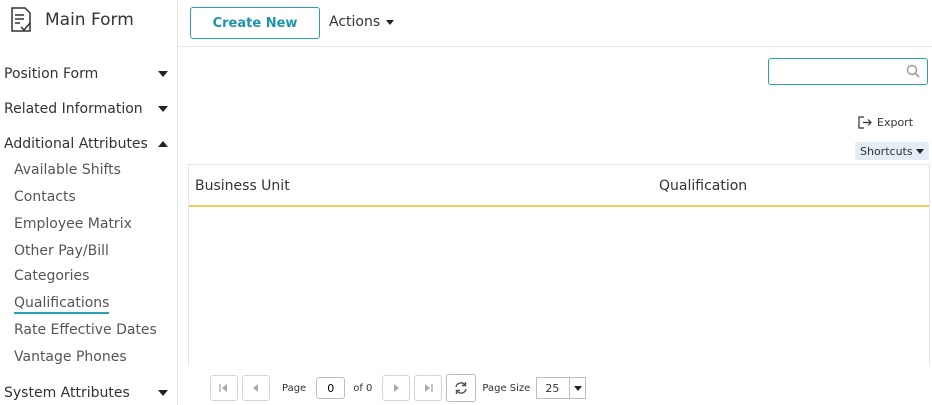 The height and width of the screenshot is (405, 932). I want to click on first-page-button, so click(224, 388).